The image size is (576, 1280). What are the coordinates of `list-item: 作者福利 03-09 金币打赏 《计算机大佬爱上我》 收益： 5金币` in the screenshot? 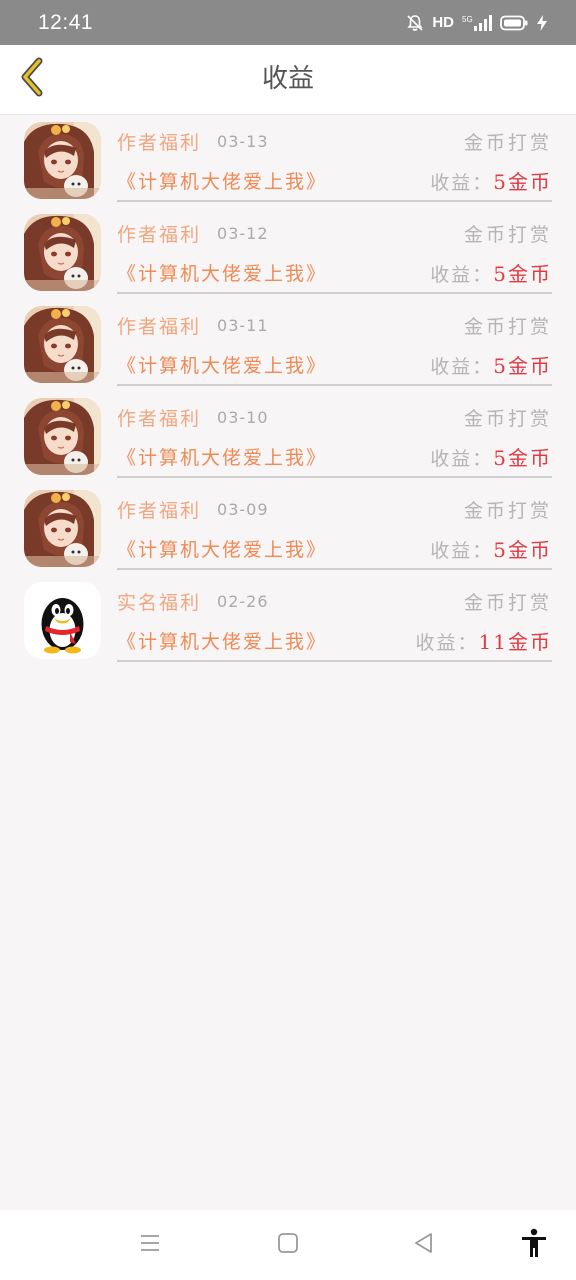 It's located at (288, 528).